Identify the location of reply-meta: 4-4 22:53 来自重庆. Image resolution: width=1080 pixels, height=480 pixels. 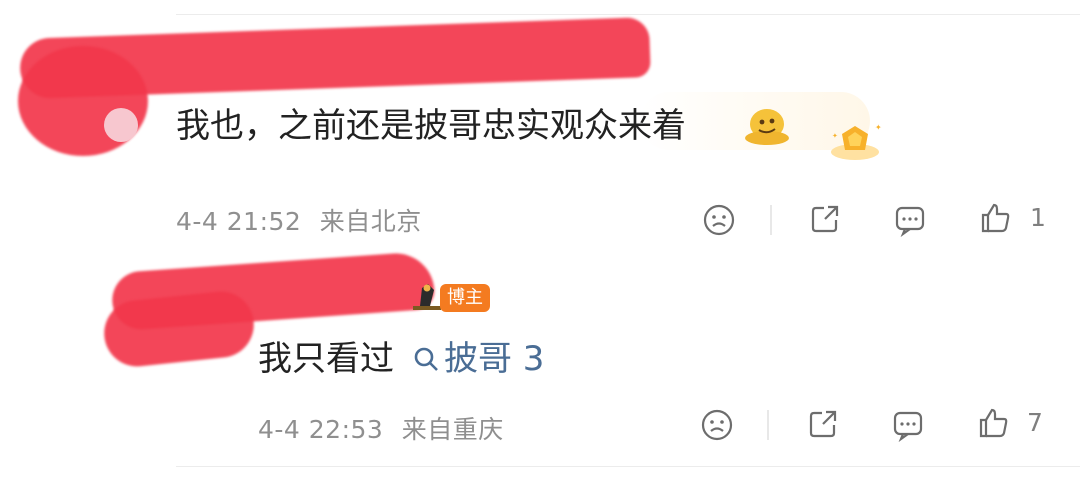
(381, 428).